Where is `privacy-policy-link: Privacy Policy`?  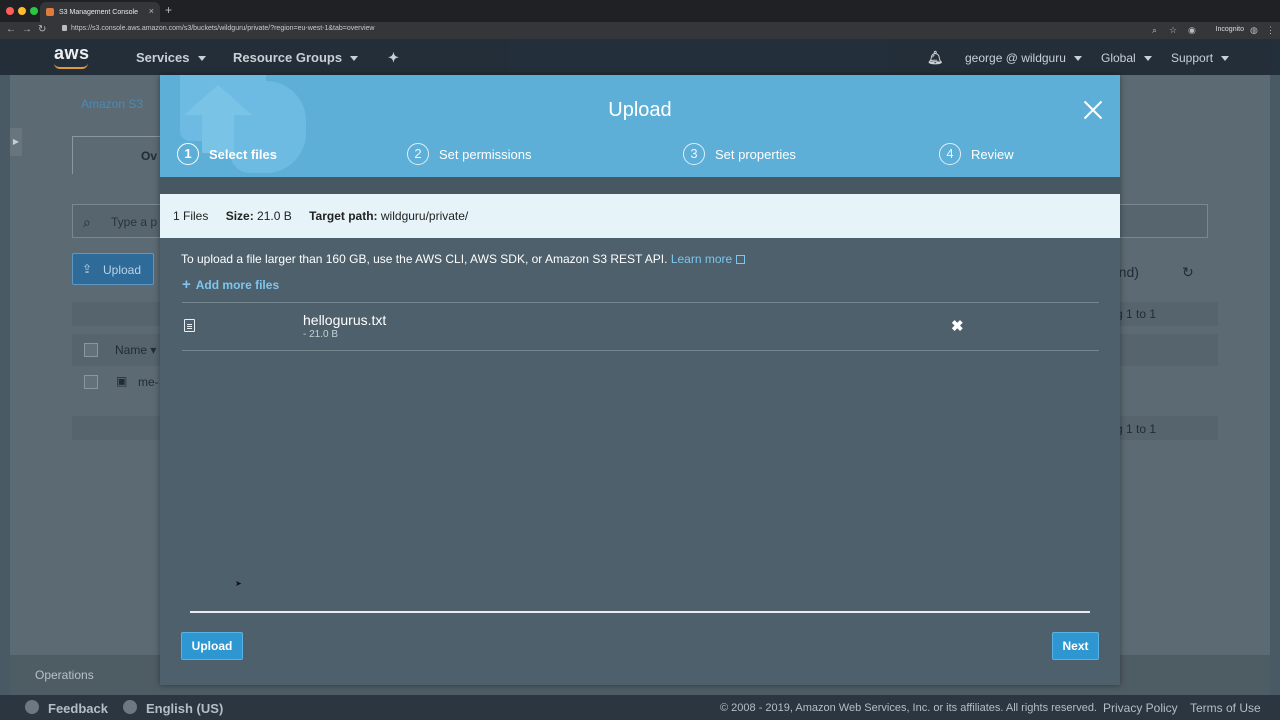
privacy-policy-link: Privacy Policy is located at coordinates (1140, 708).